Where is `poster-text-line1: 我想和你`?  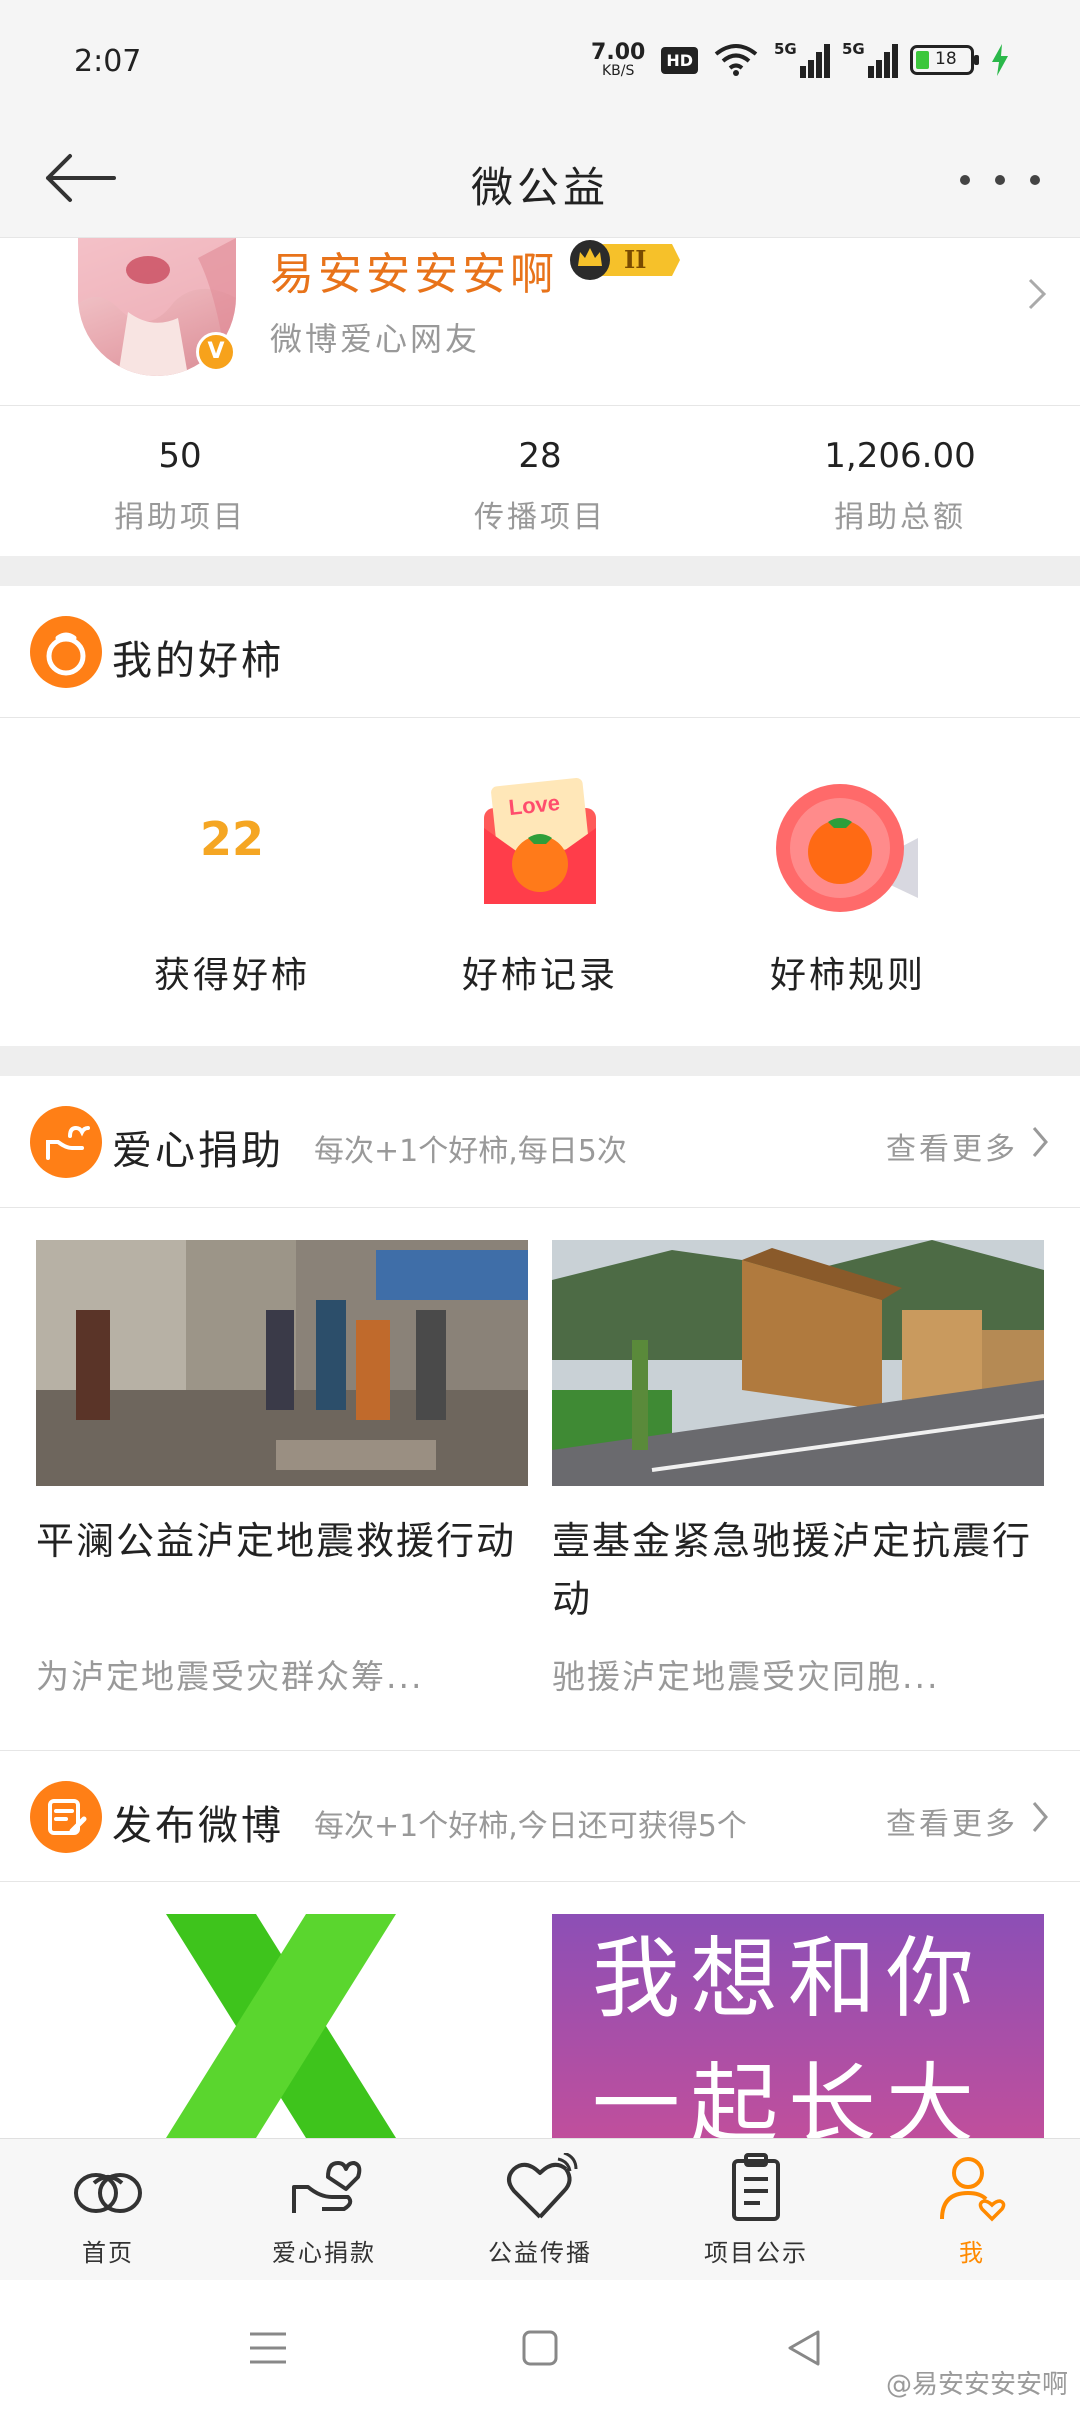
poster-text-line1: 我想和你 is located at coordinates (788, 1978).